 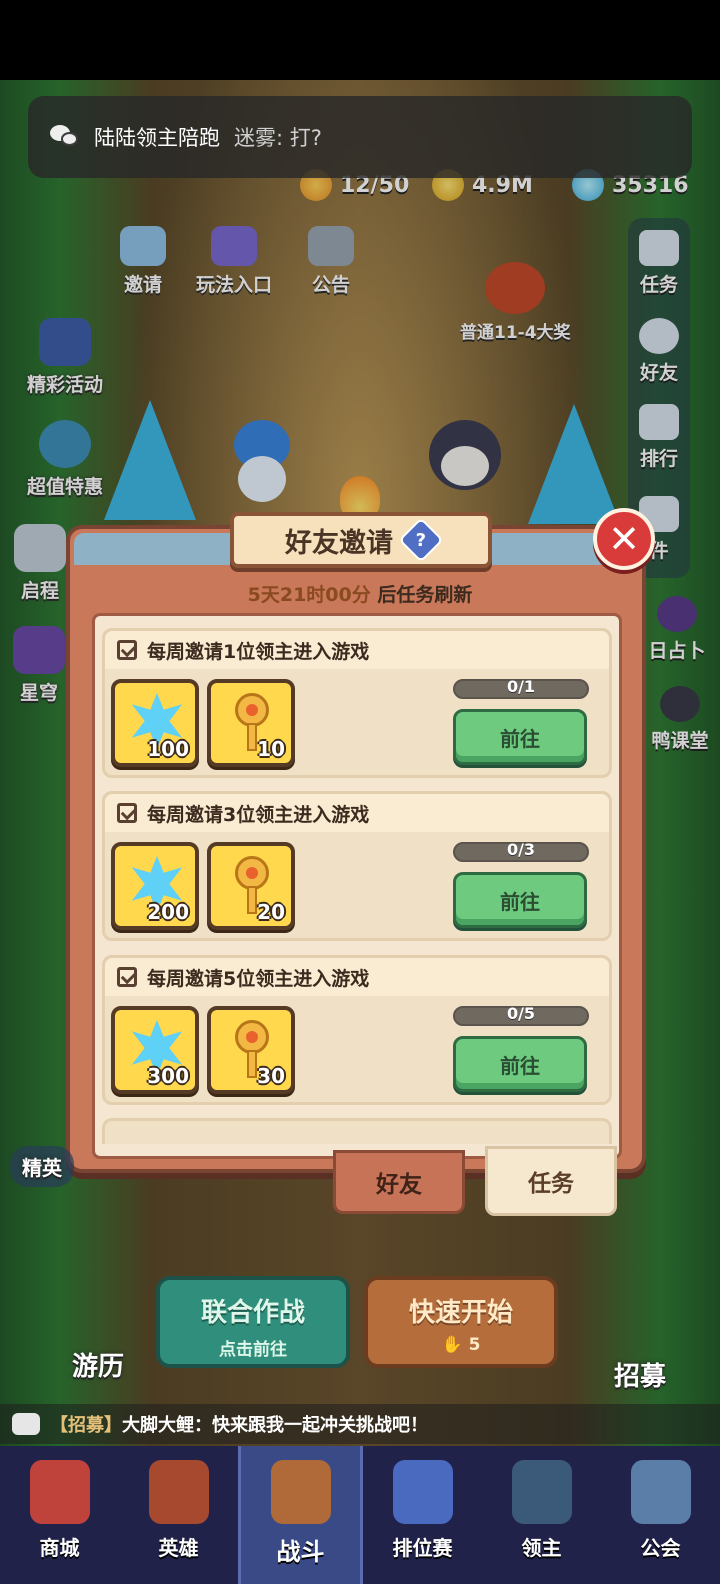 I want to click on sword-icon, so click(x=300, y=1492).